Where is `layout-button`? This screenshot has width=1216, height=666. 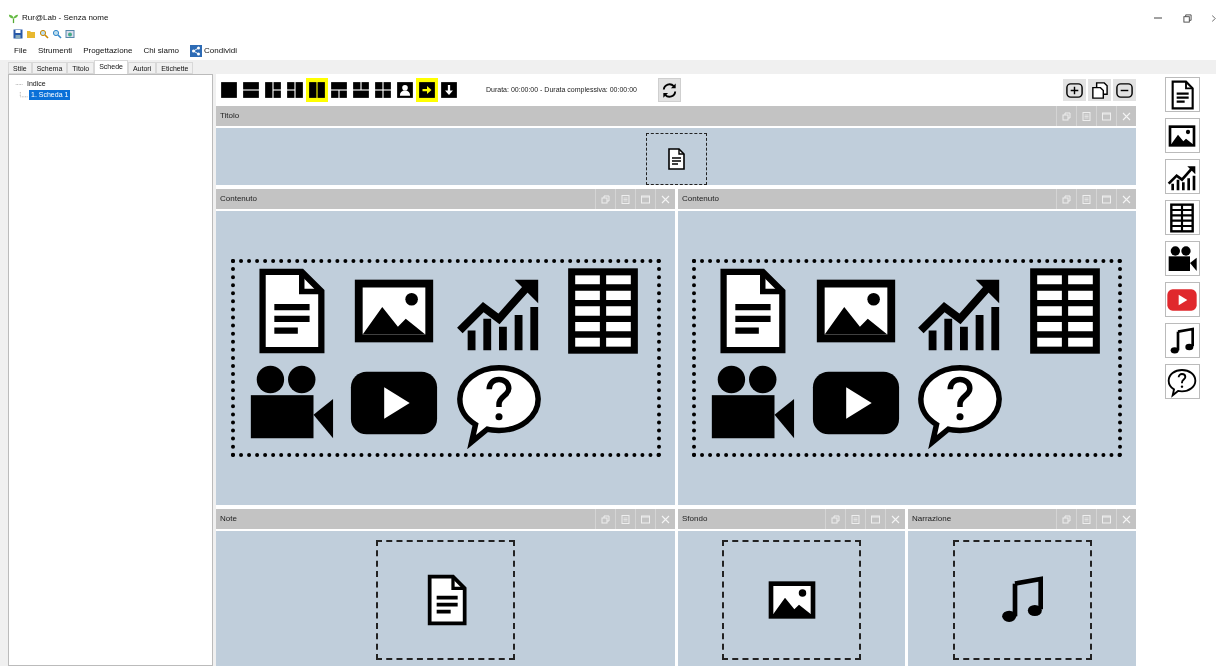 layout-button is located at coordinates (317, 90).